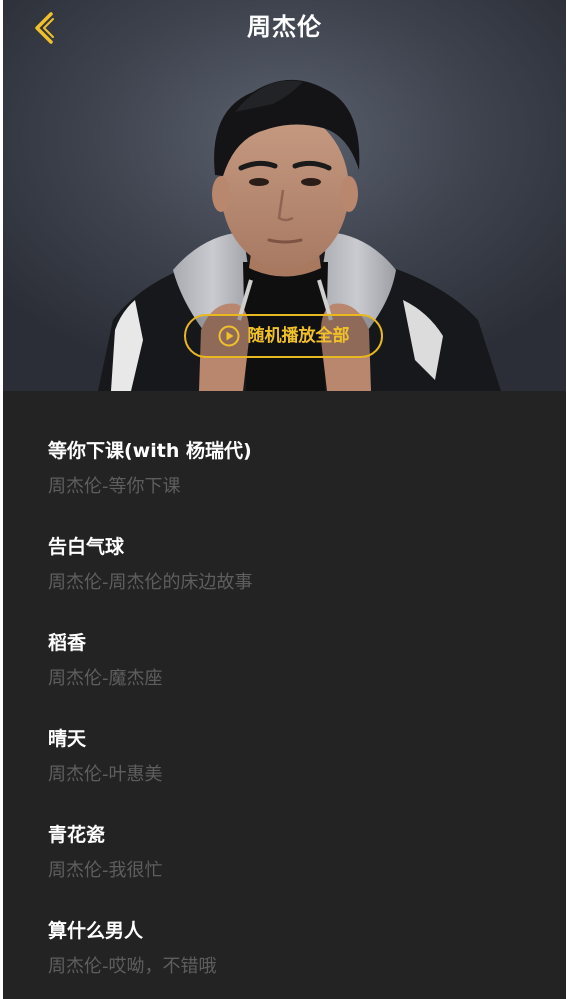 This screenshot has height=999, width=567. I want to click on top-bar: 周杰伦, so click(284, 28).